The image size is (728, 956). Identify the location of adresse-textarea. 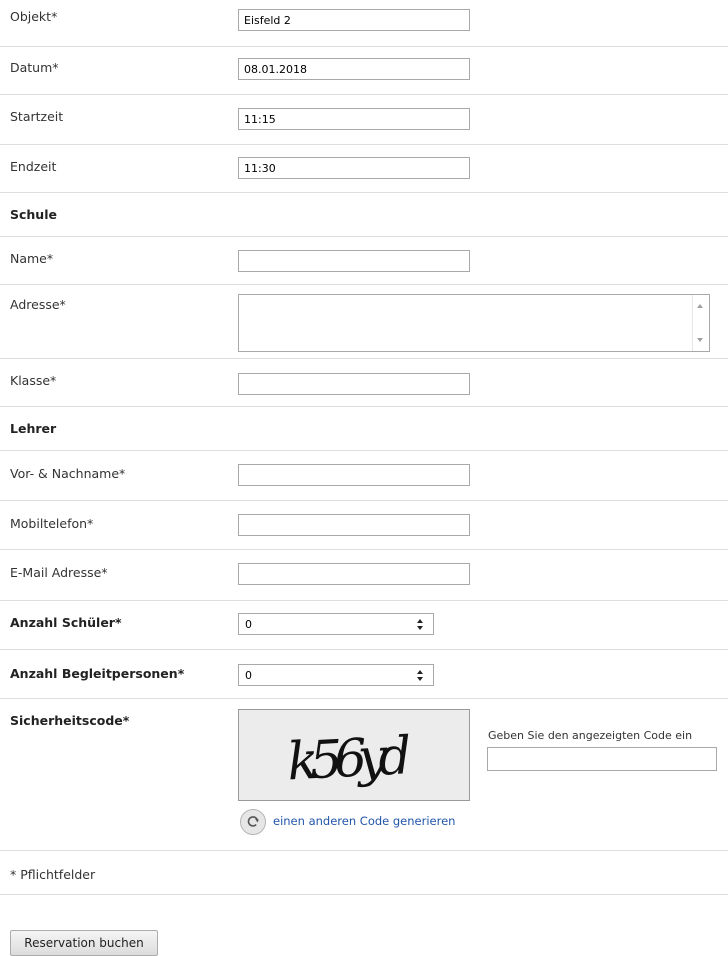
(474, 323).